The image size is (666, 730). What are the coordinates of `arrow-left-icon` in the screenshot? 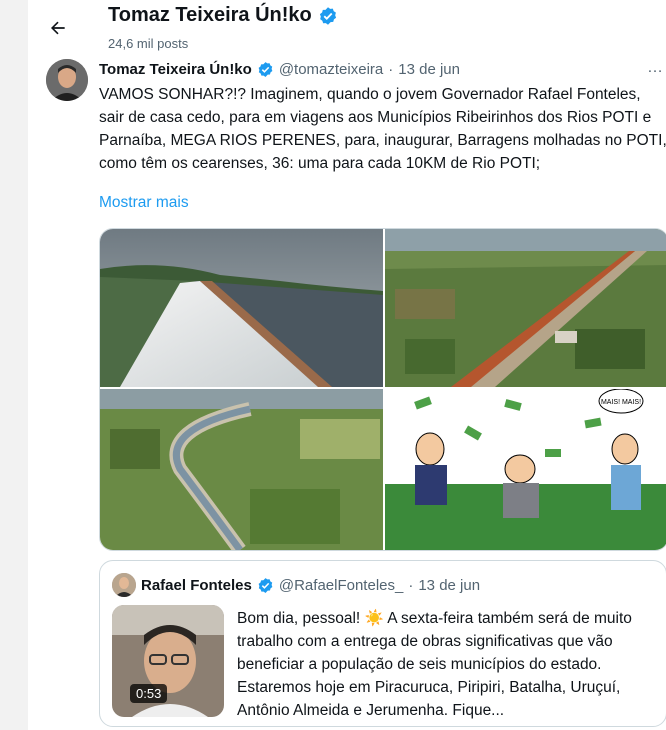 It's located at (58, 28).